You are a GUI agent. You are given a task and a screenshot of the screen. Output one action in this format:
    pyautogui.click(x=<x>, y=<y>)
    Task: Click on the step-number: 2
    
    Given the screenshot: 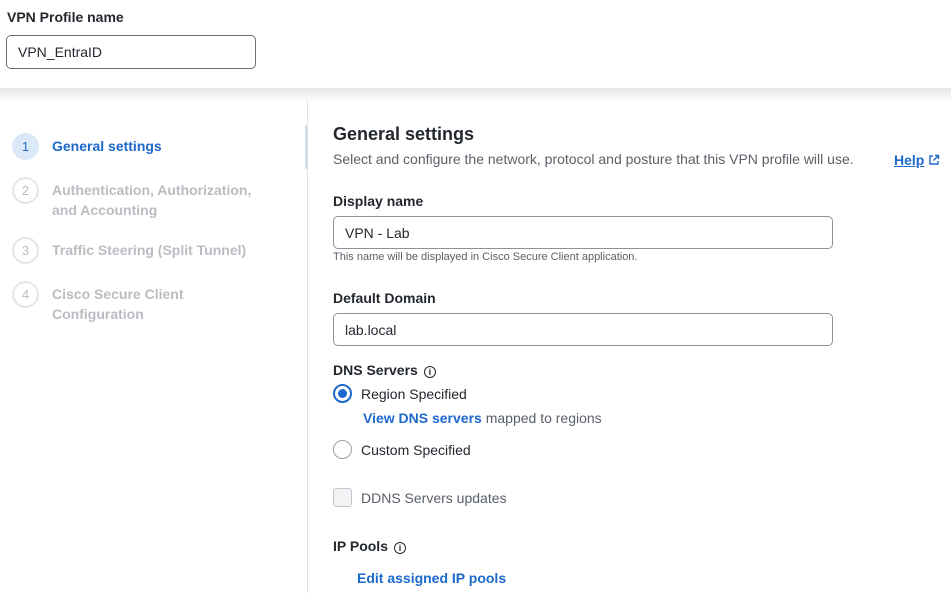 What is the action you would take?
    pyautogui.click(x=25, y=190)
    